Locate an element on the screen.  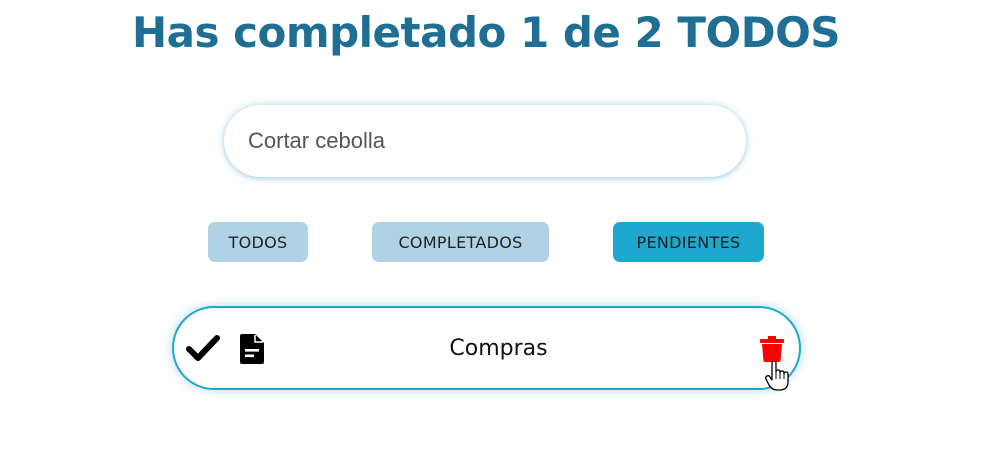
filter-todos-button: TODOS is located at coordinates (258, 242).